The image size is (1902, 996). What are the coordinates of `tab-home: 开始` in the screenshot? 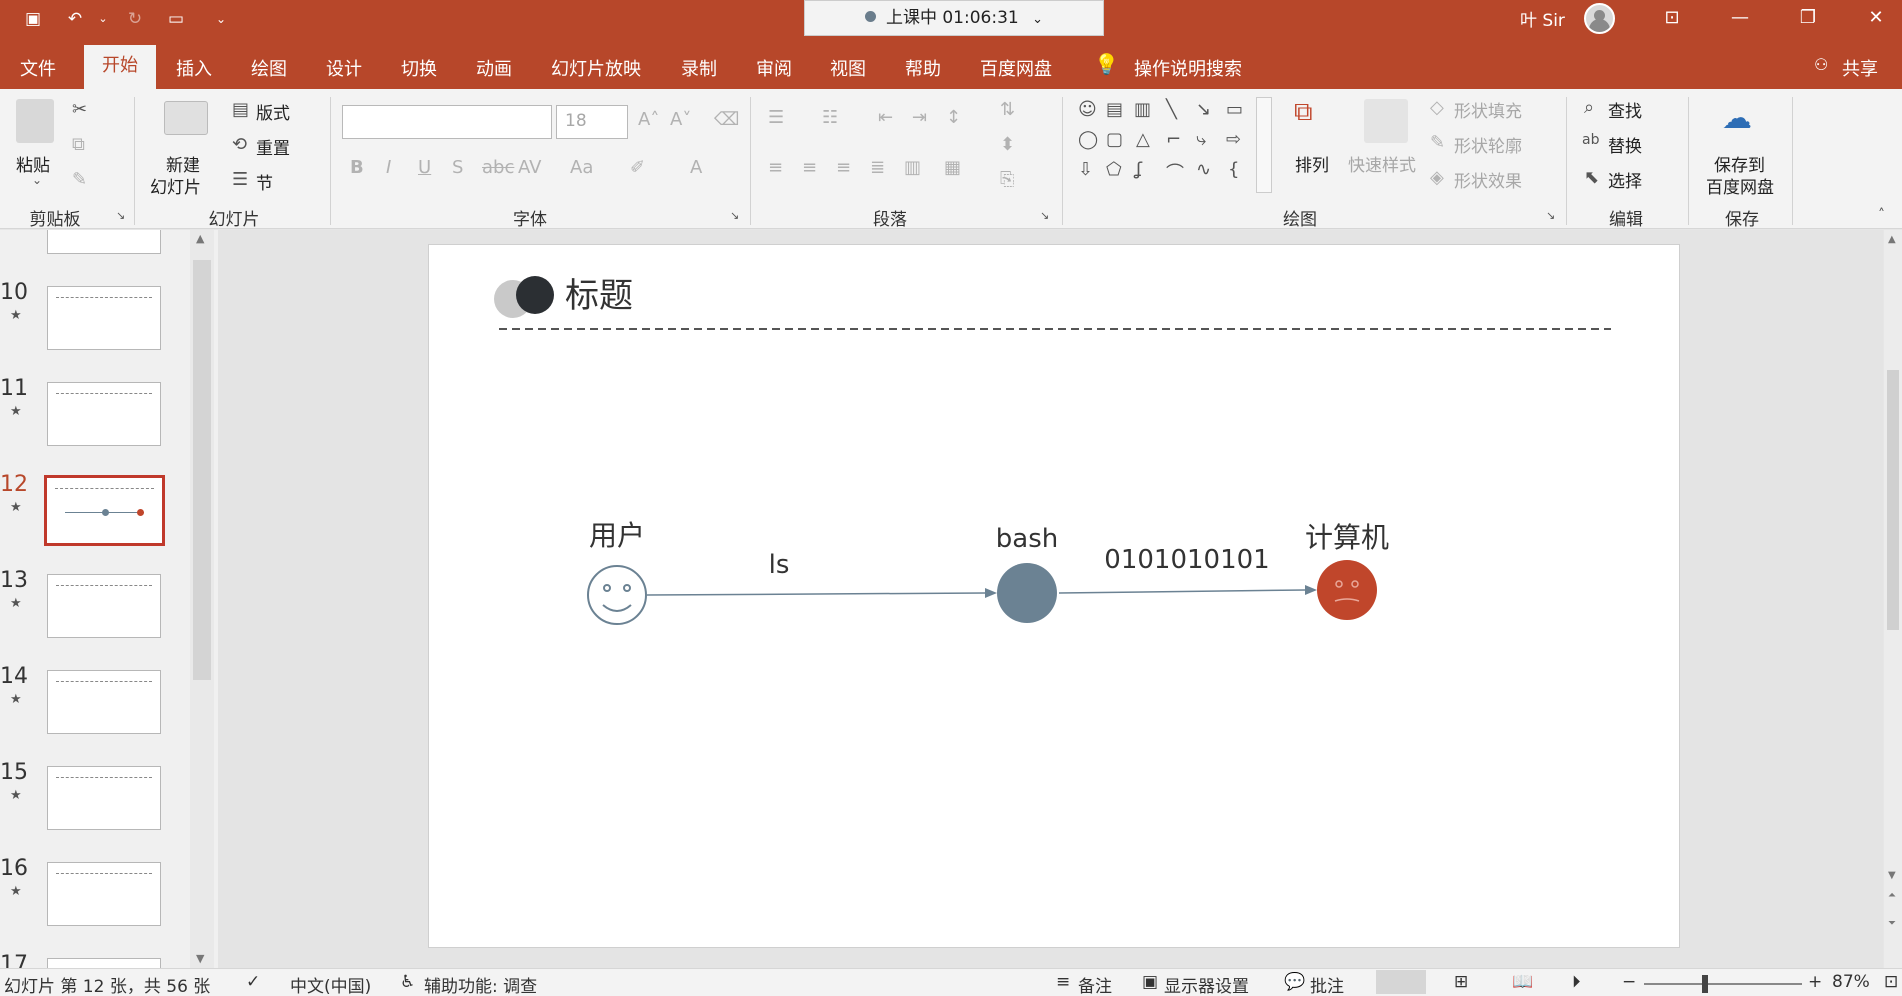 It's located at (120, 67).